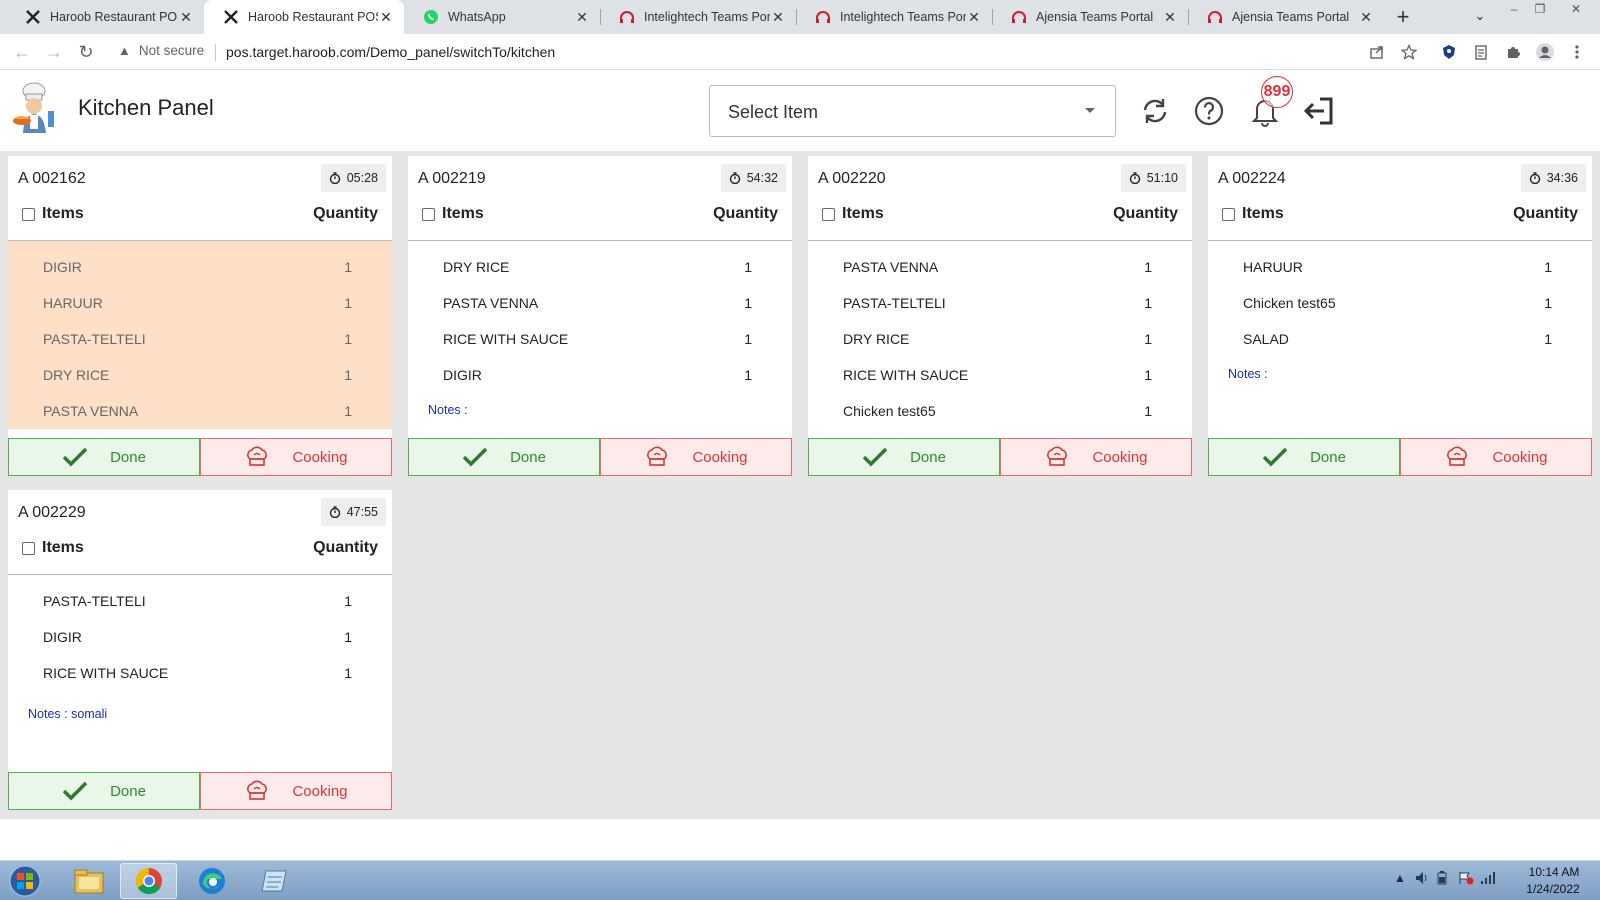 The height and width of the screenshot is (900, 1600). Describe the element at coordinates (1481, 52) in the screenshot. I see `clipboard-extension-icon` at that location.